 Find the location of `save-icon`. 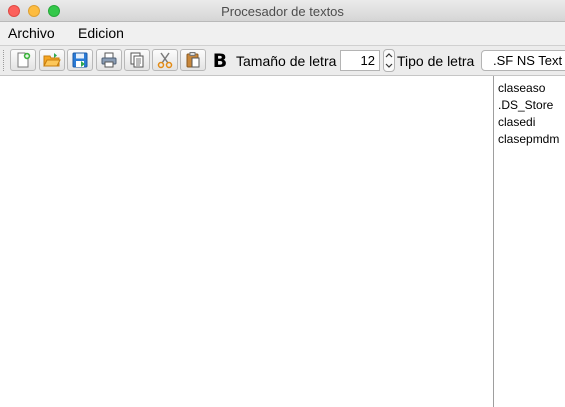

save-icon is located at coordinates (80, 60).